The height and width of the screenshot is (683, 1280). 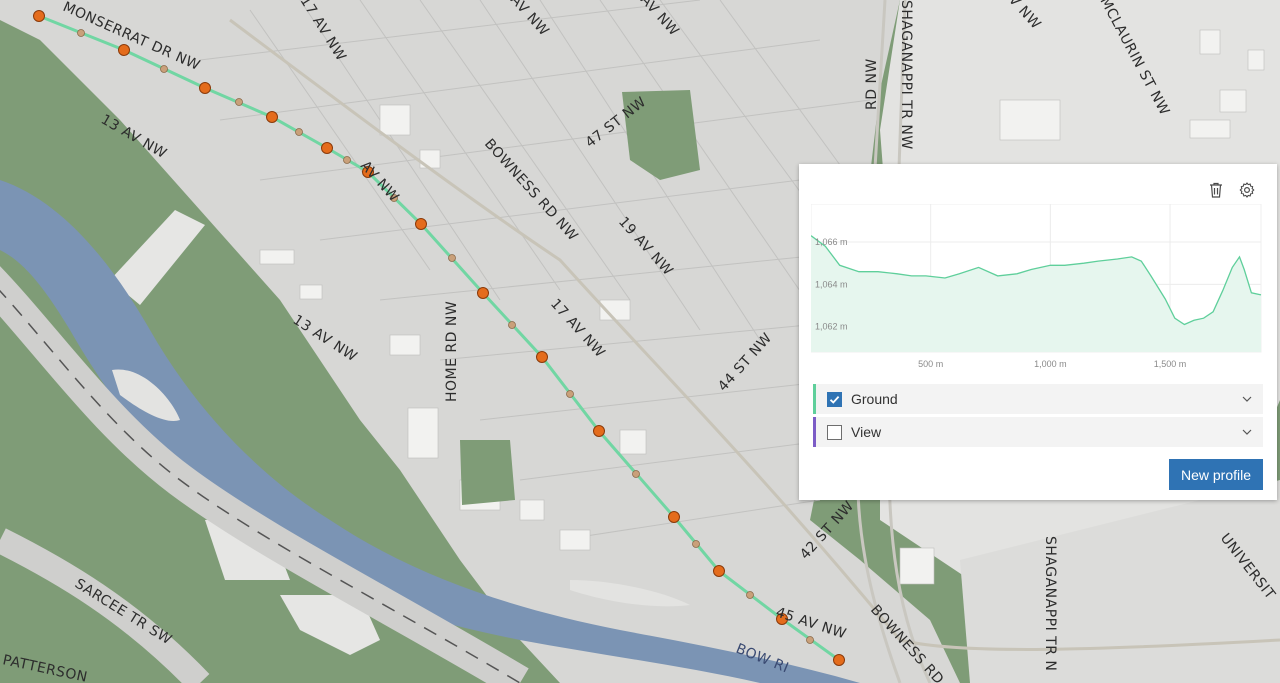 I want to click on profile-line-view: View, so click(x=1038, y=432).